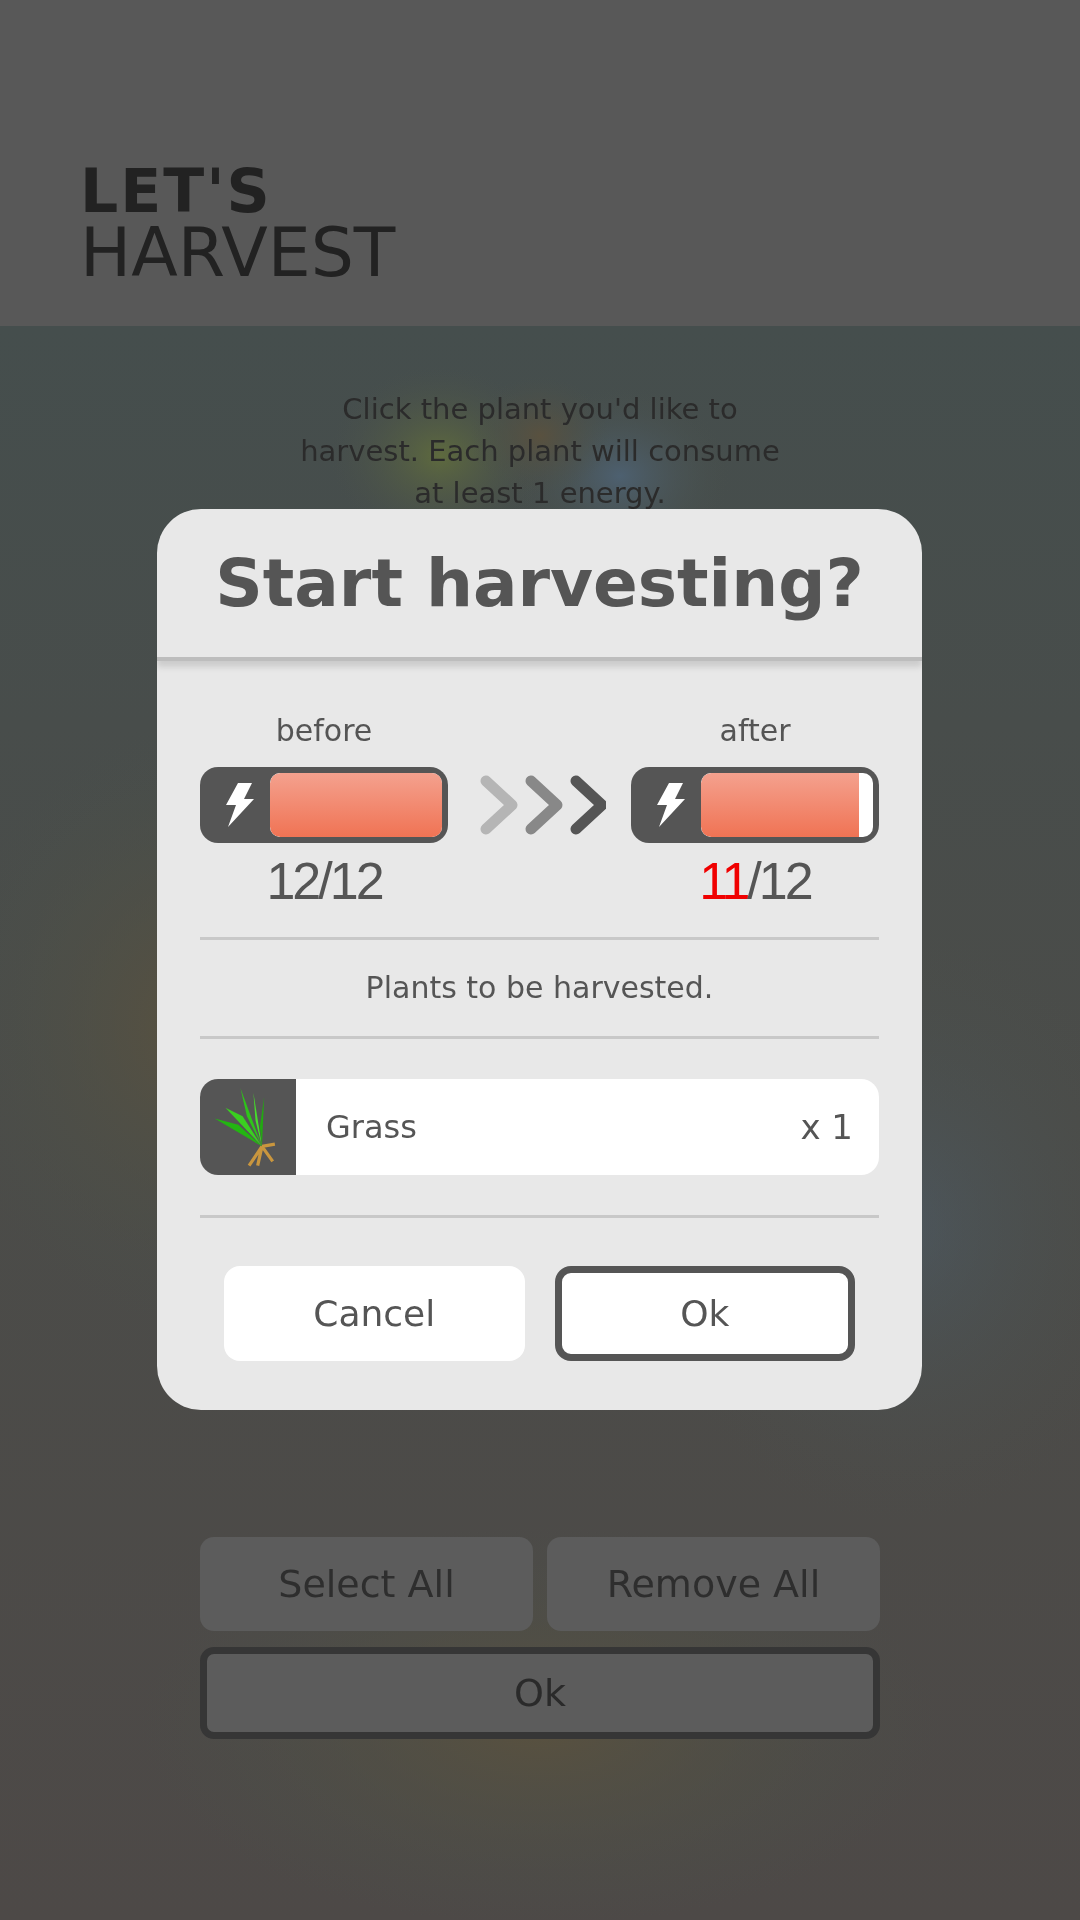  Describe the element at coordinates (374, 1313) in the screenshot. I see `cancel-button: Cancel` at that location.